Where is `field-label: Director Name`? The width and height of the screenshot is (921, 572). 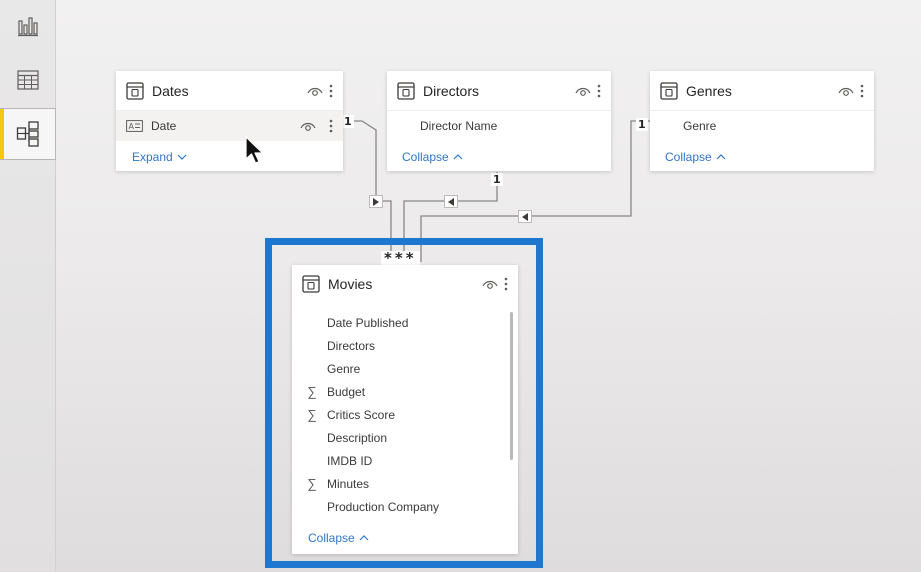
field-label: Director Name is located at coordinates (459, 126).